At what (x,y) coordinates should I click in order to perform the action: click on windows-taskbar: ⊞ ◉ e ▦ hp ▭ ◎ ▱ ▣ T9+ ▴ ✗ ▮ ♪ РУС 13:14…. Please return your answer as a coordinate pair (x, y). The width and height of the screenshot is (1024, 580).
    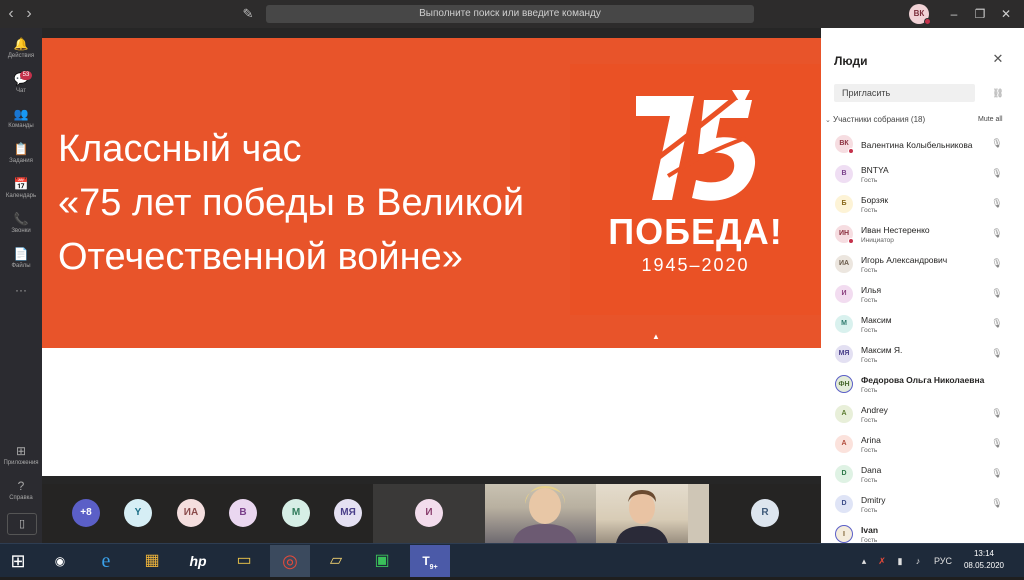
    Looking at the image, I should click on (512, 560).